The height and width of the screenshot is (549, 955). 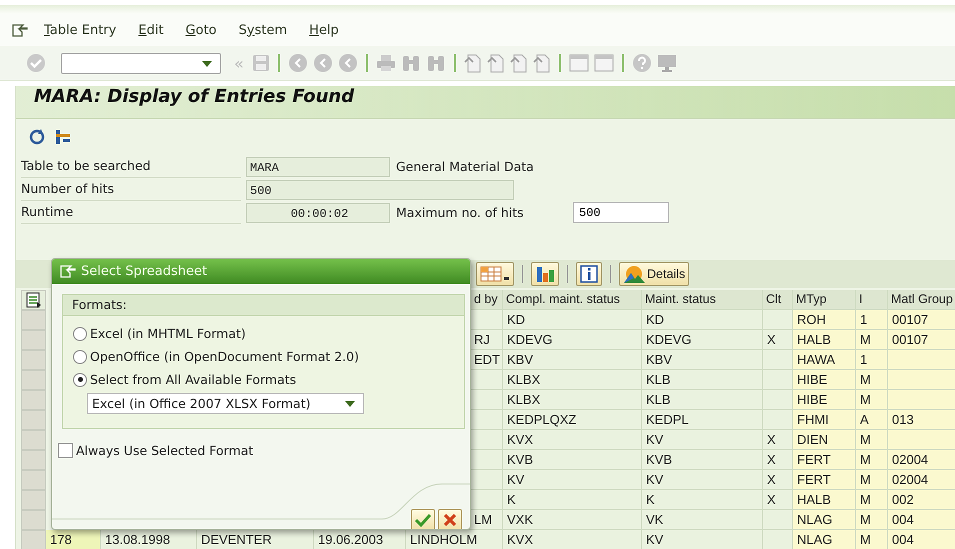 What do you see at coordinates (131, 212) in the screenshot?
I see `field-label: Runtime` at bounding box center [131, 212].